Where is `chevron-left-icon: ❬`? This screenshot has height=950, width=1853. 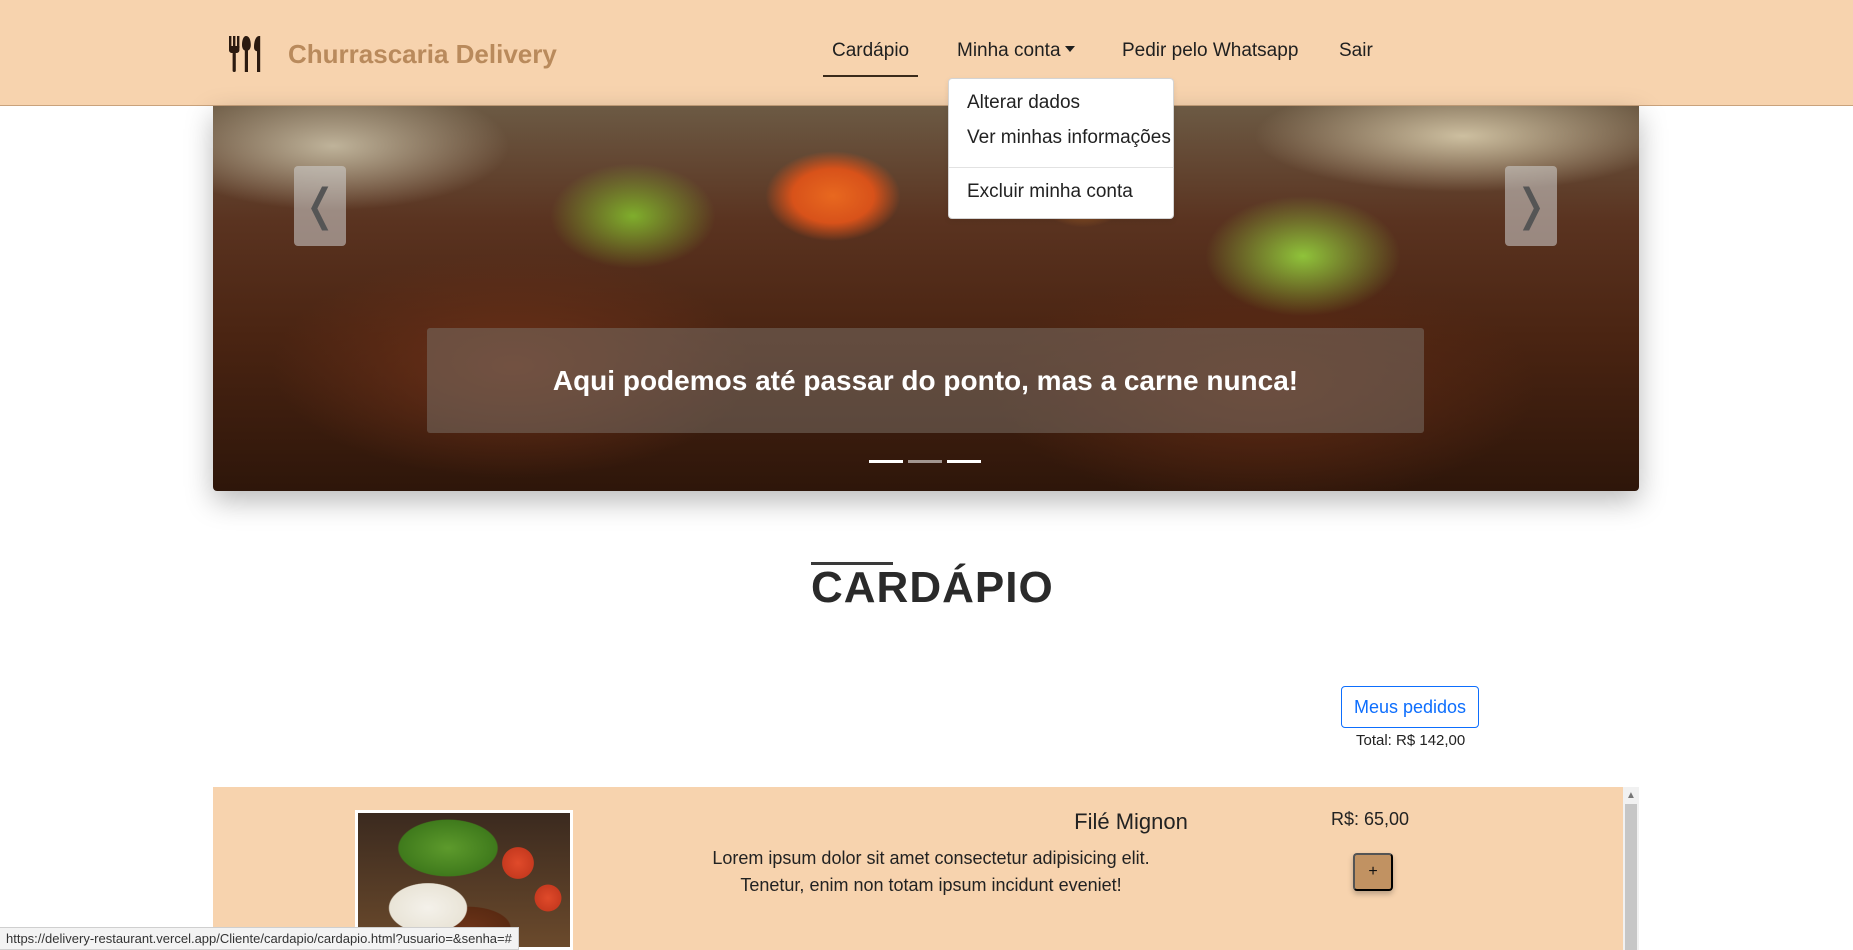 chevron-left-icon: ❬ is located at coordinates (320, 205).